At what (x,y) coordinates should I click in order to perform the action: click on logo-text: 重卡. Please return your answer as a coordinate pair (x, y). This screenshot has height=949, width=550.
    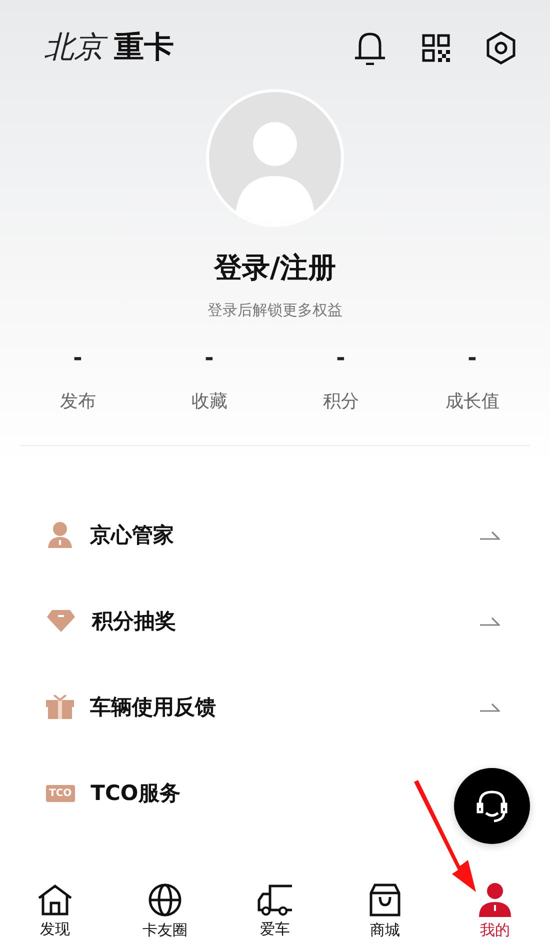
    Looking at the image, I should click on (144, 48).